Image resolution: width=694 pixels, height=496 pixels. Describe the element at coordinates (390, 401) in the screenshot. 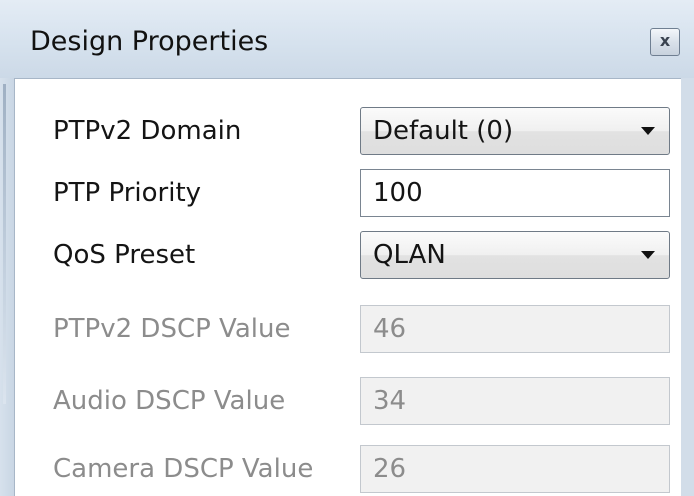

I see `audio-dscp-value: 34` at that location.